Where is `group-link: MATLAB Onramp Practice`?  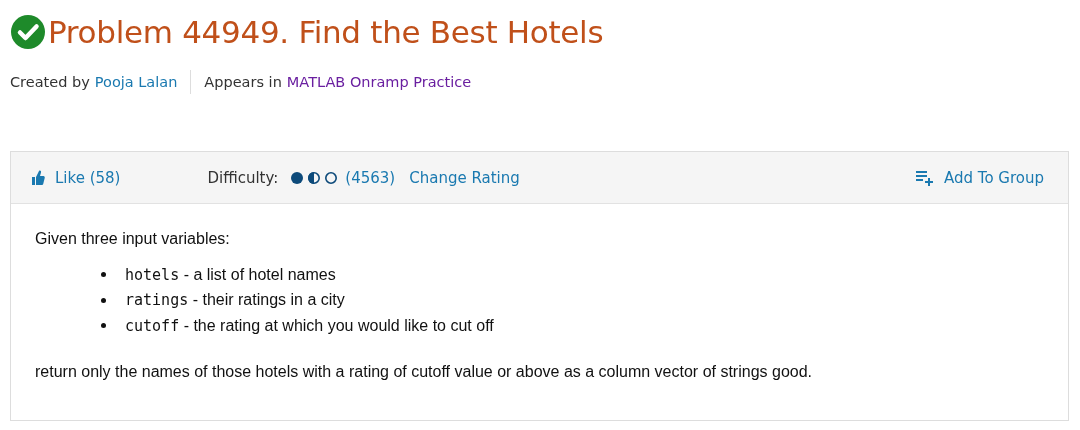
group-link: MATLAB Onramp Practice is located at coordinates (379, 82).